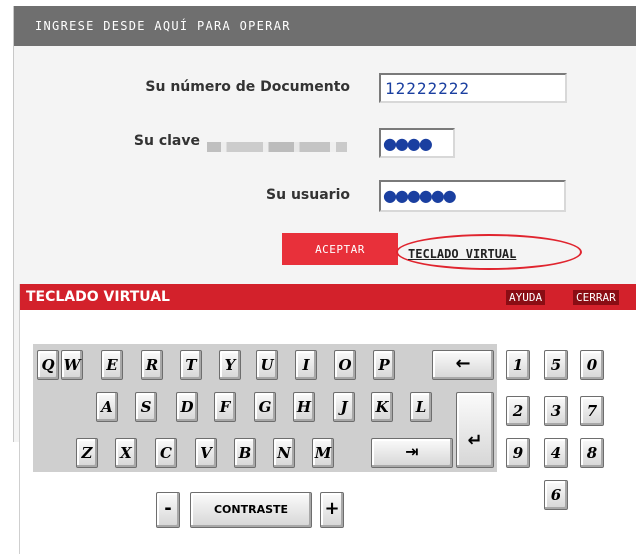 The image size is (636, 554). What do you see at coordinates (107, 407) in the screenshot?
I see `key-a: A` at bounding box center [107, 407].